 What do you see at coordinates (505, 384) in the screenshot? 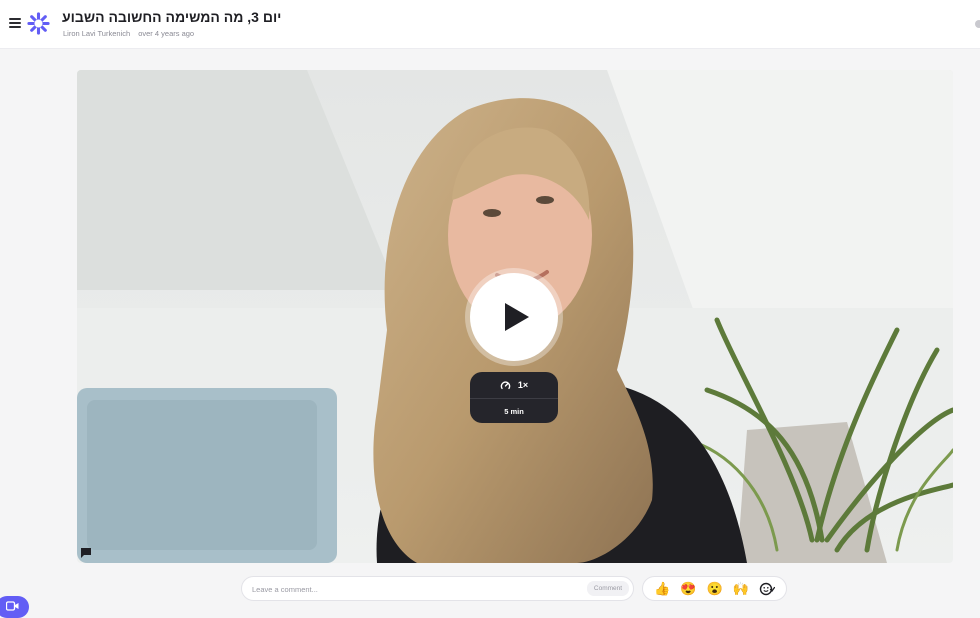
I see `playback-speed-icon` at bounding box center [505, 384].